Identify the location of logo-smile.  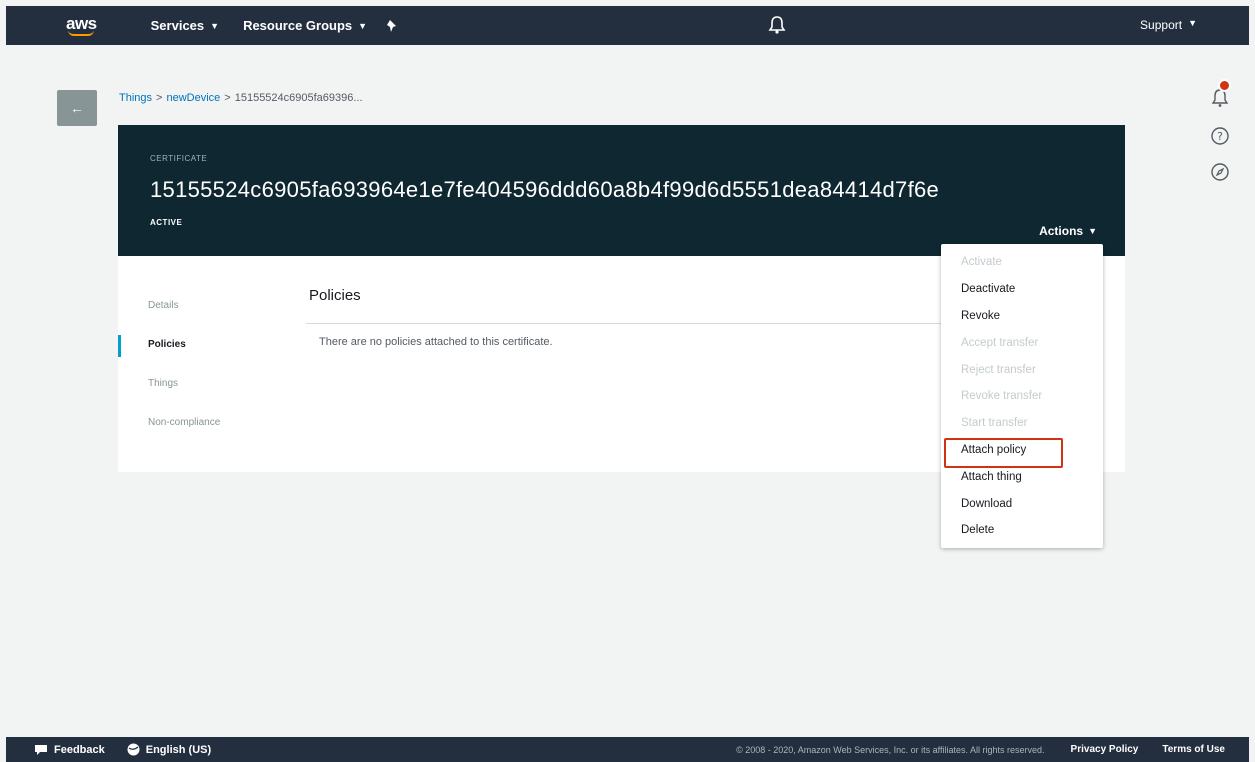
(81, 33).